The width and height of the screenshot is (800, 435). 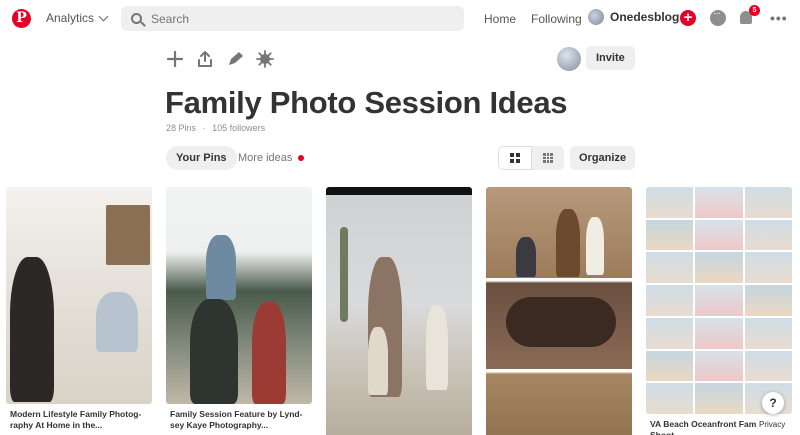 I want to click on search-bar, so click(x=292, y=18).